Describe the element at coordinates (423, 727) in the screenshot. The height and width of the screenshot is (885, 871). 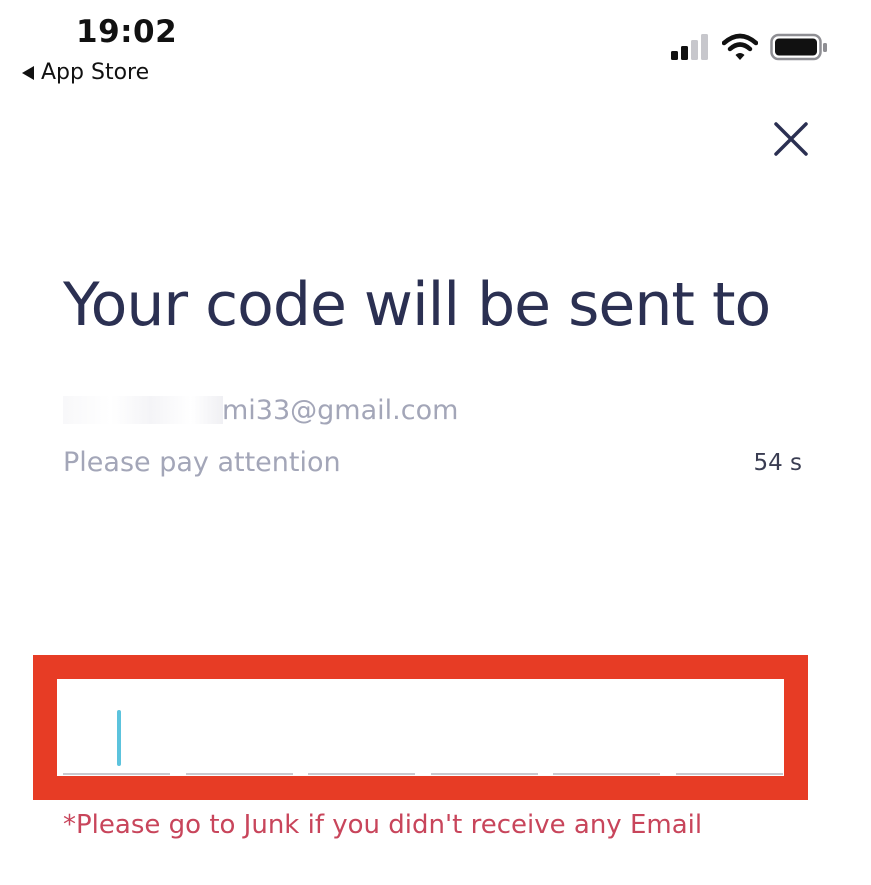
I see `verification-code-input` at that location.